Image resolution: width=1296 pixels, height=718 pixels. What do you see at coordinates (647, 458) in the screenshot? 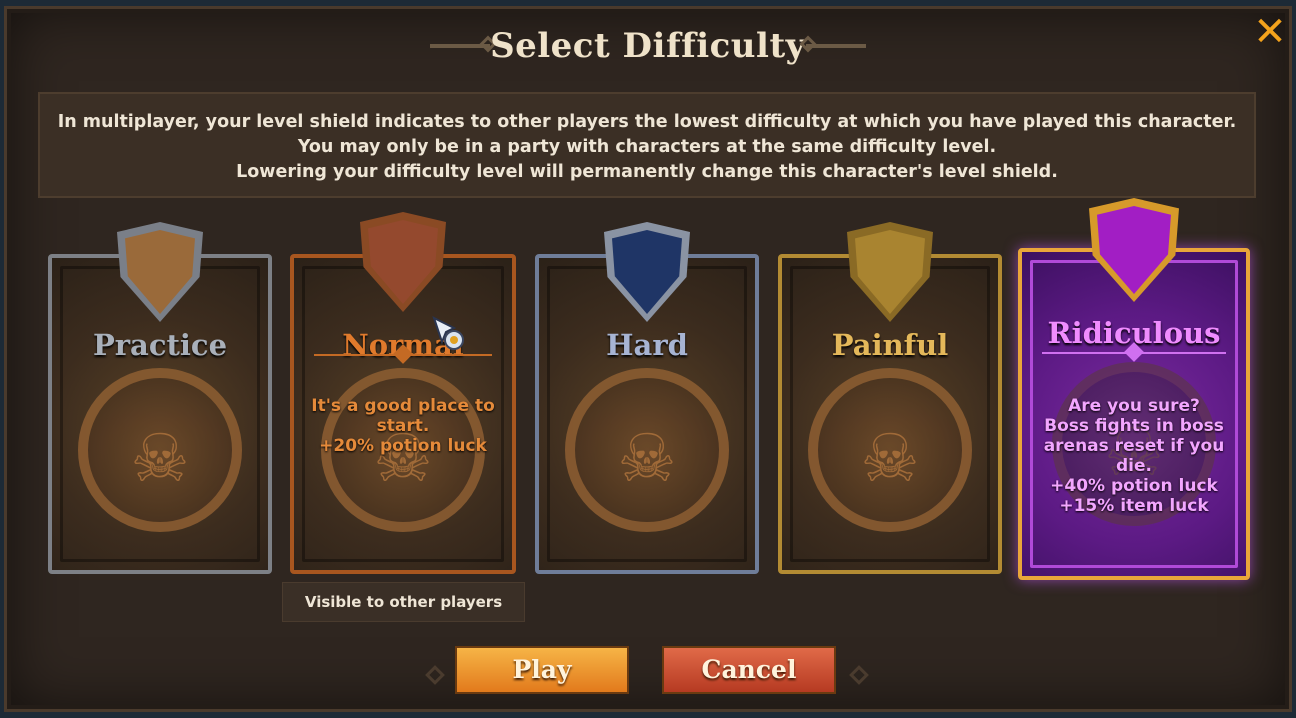
I see `skull-crossbones-icon: ☠` at bounding box center [647, 458].